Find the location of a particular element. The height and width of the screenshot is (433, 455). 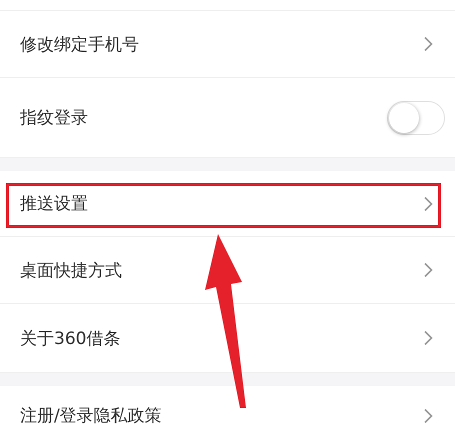

toggle-switch is located at coordinates (416, 117).